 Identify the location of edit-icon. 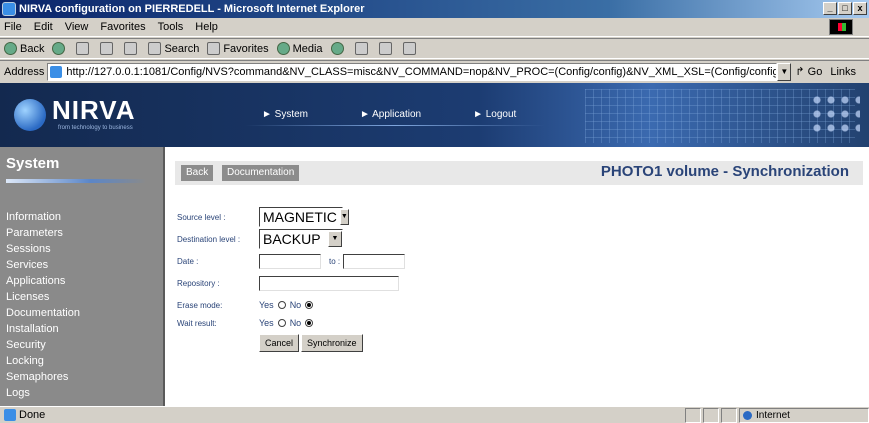
(409, 48).